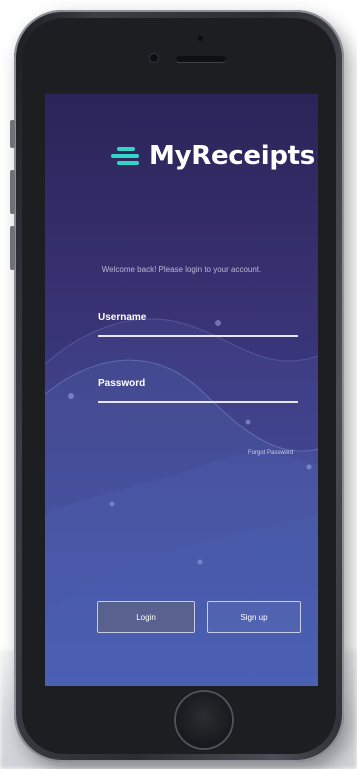 Image resolution: width=357 pixels, height=769 pixels. Describe the element at coordinates (204, 720) in the screenshot. I see `home-button` at that location.